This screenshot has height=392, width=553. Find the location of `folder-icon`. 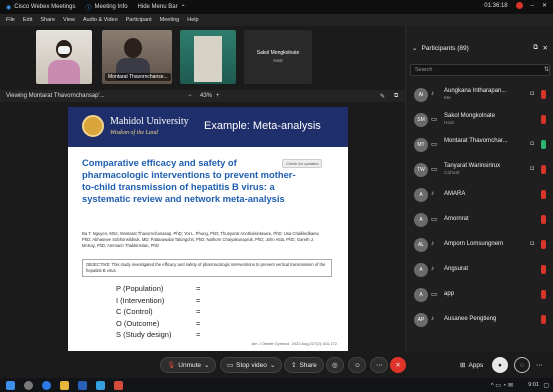

folder-icon is located at coordinates (64, 385).